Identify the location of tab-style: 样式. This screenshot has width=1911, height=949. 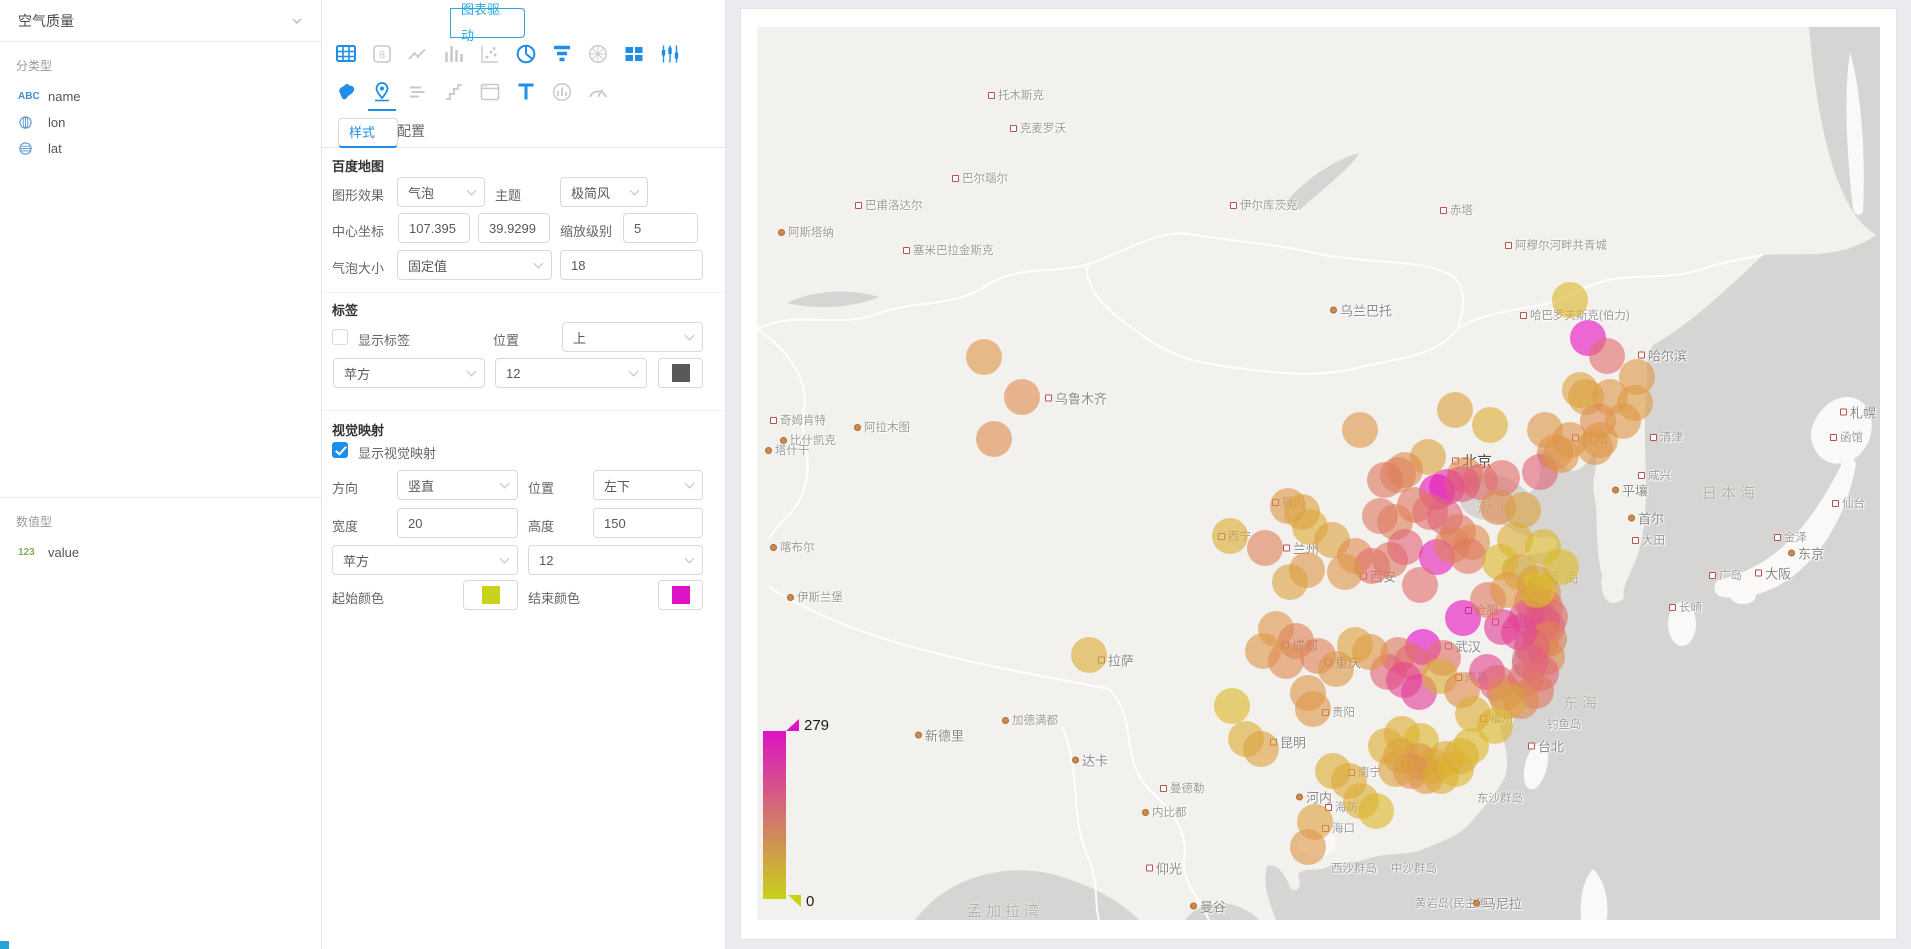
(368, 133).